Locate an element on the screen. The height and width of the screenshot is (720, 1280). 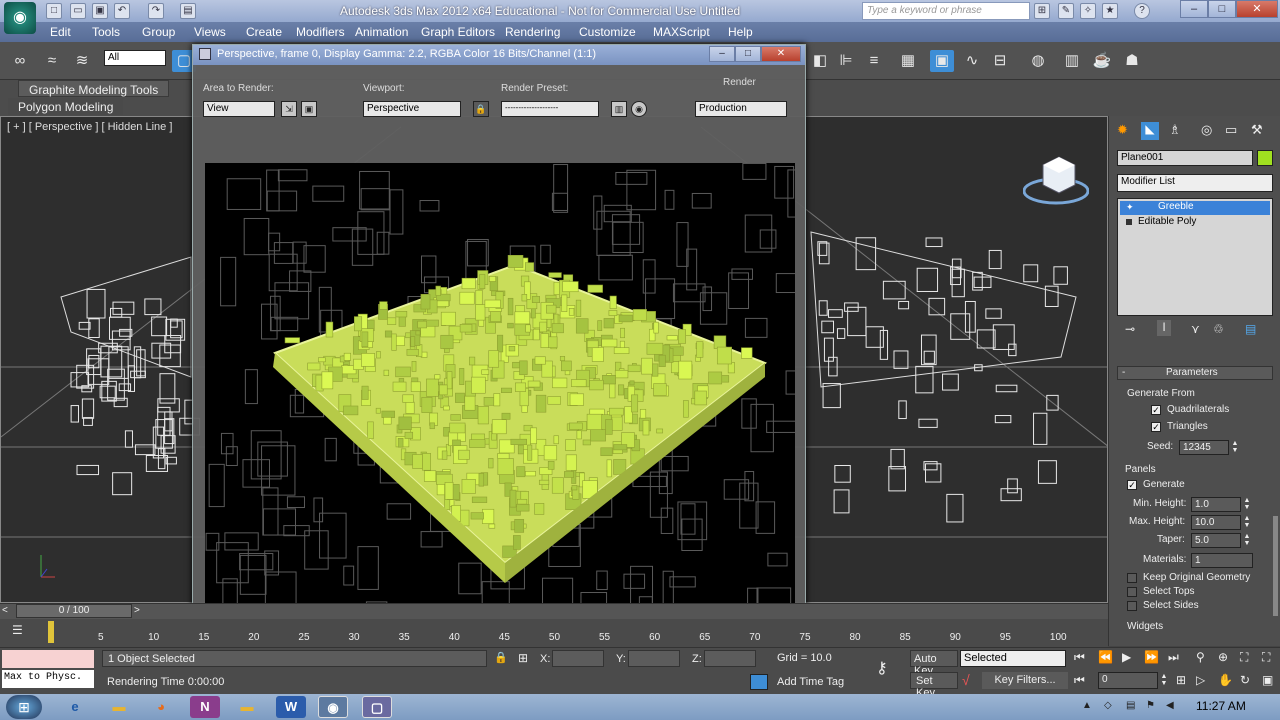
material-editor-icon: ◍ is located at coordinates (1038, 61).